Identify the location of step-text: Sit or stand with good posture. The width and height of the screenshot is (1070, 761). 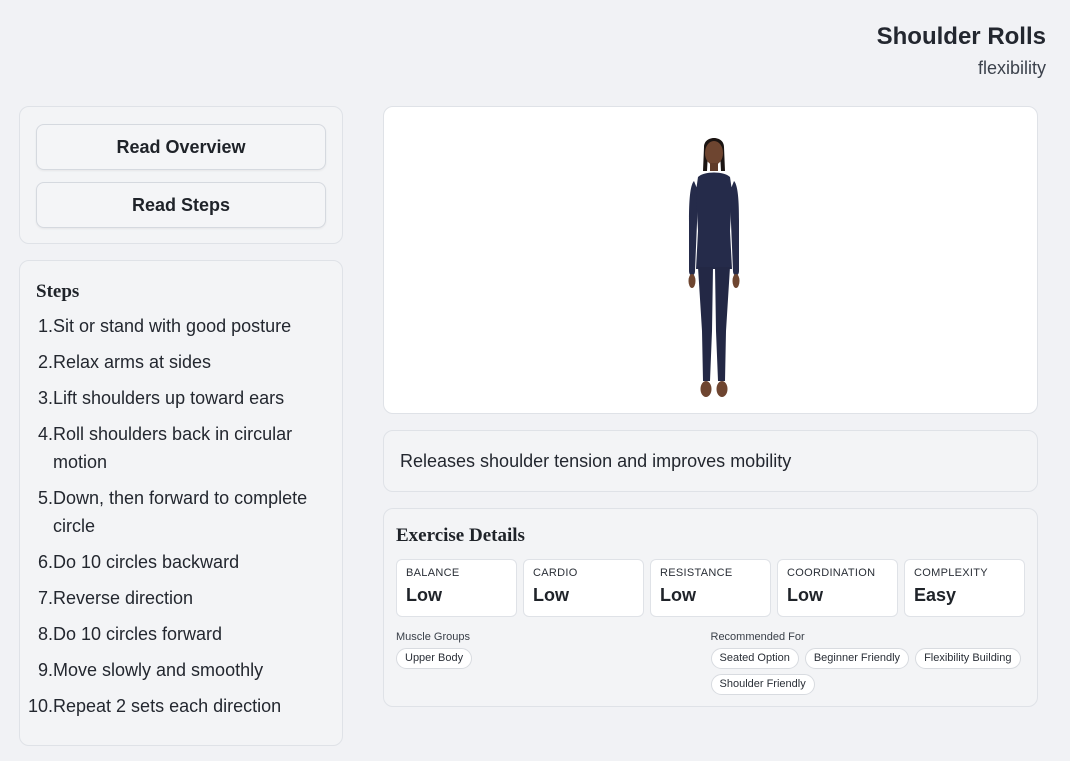
(172, 326).